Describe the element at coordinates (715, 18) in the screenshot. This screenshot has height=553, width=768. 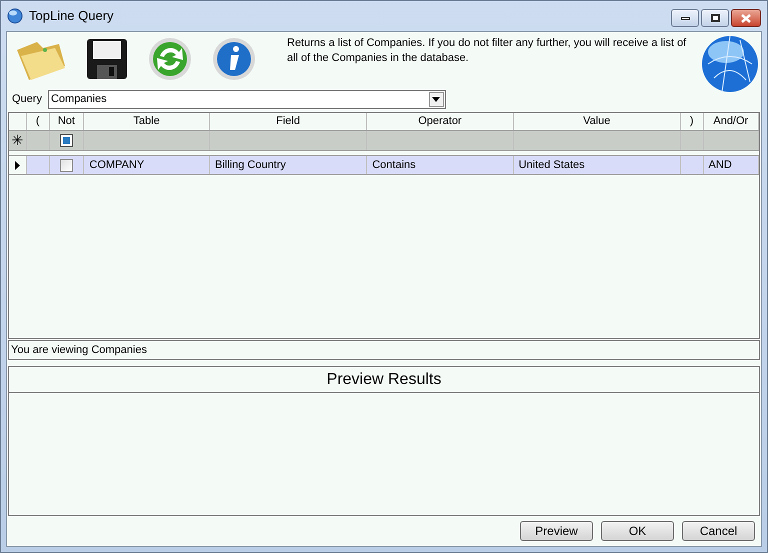
I see `maximize-button` at that location.